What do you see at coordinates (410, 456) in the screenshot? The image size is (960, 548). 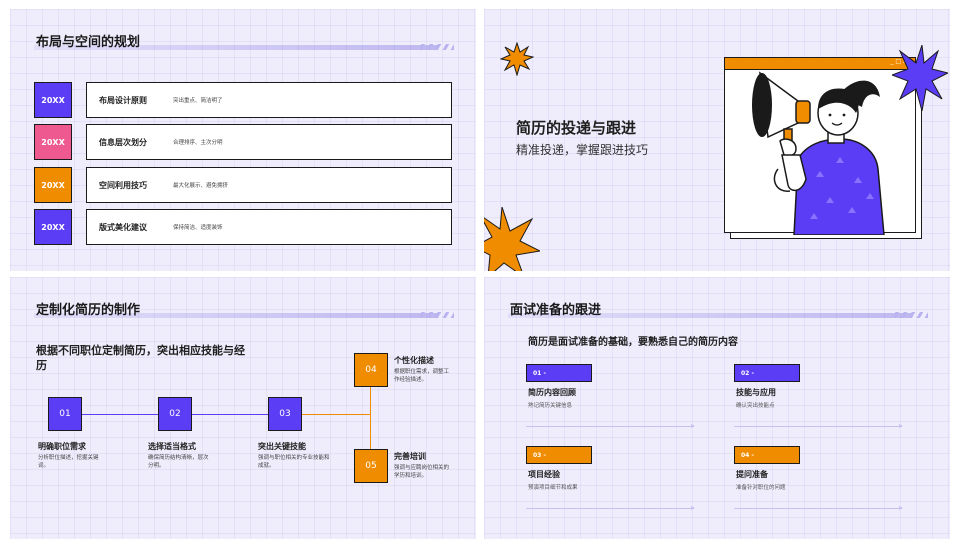 I see `step-title: 完善培训` at bounding box center [410, 456].